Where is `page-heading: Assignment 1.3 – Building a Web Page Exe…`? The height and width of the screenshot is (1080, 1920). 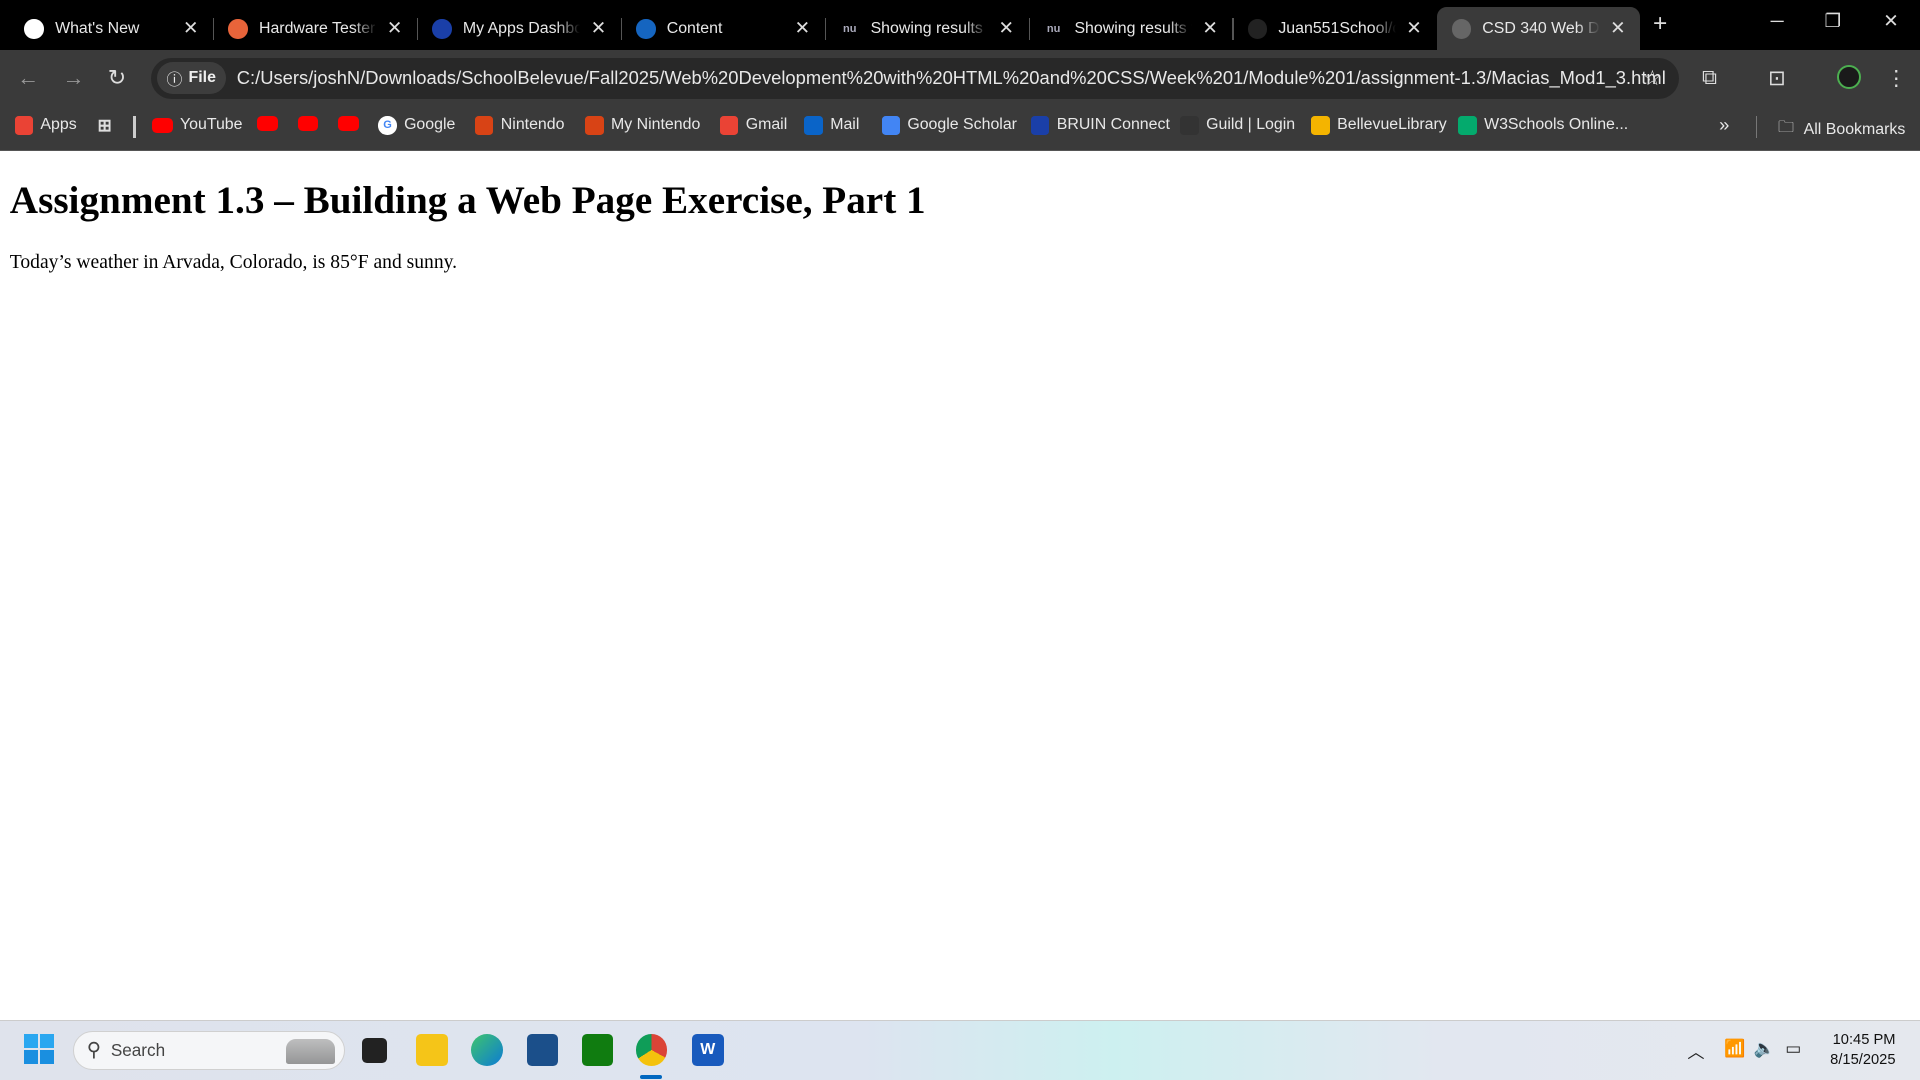 page-heading: Assignment 1.3 – Building a Web Page Exe… is located at coordinates (467, 200).